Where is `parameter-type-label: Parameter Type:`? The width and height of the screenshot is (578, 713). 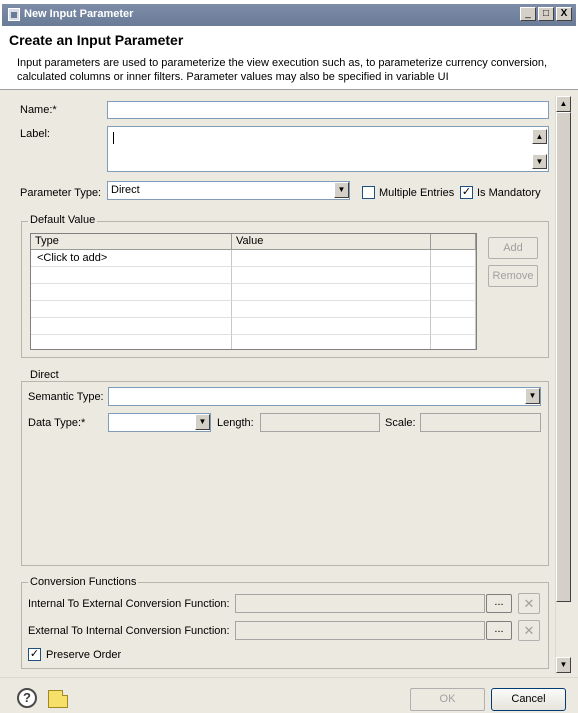 parameter-type-label: Parameter Type: is located at coordinates (61, 193).